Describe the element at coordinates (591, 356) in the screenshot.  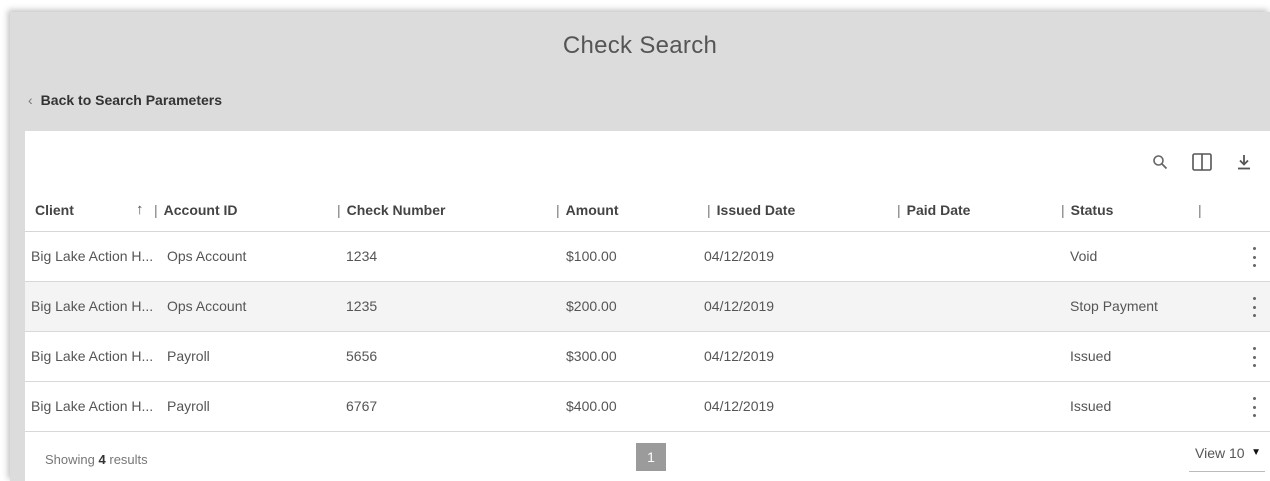
I see `cell-amount: $300.00` at that location.